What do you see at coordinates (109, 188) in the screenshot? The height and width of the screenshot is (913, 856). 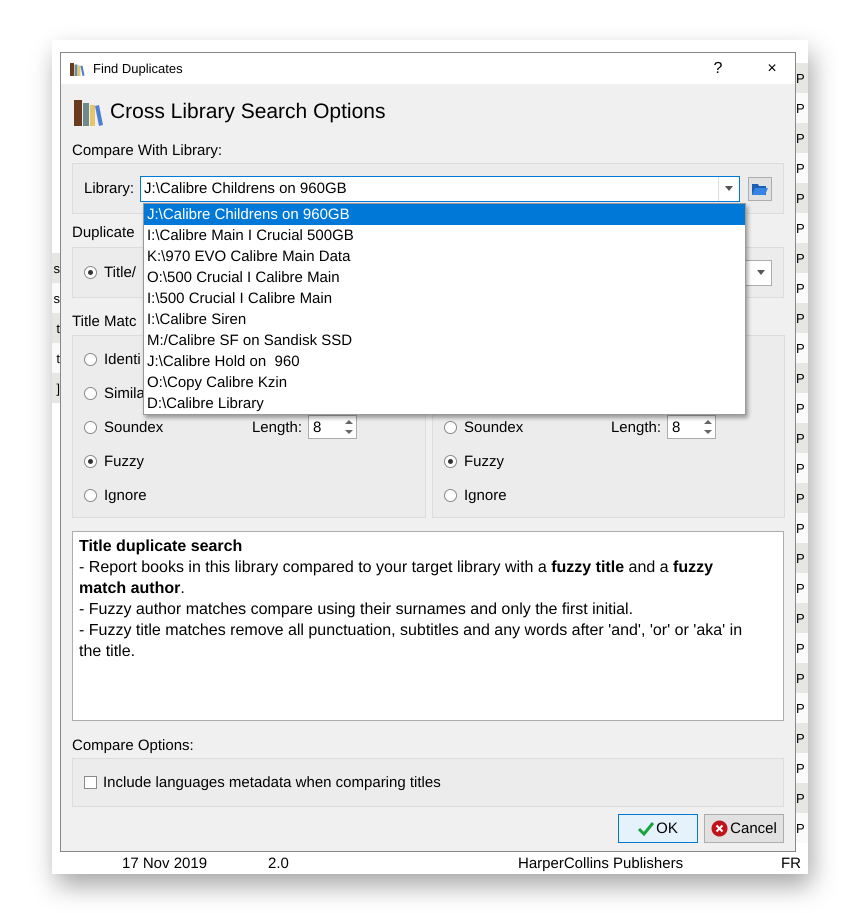 I see `library-label: Library:` at bounding box center [109, 188].